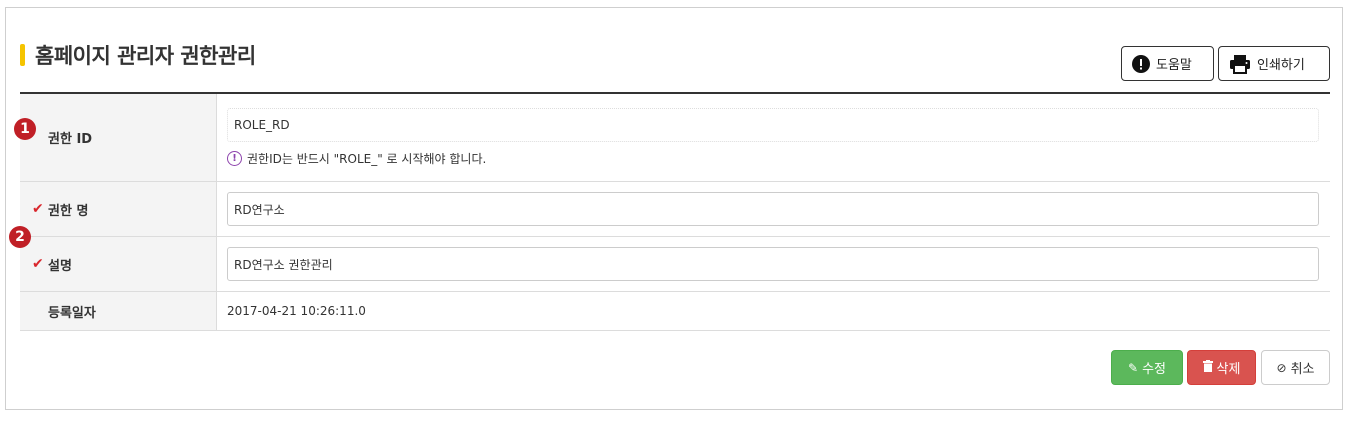  Describe the element at coordinates (1141, 63) in the screenshot. I see `exclamation-circle-icon` at that location.